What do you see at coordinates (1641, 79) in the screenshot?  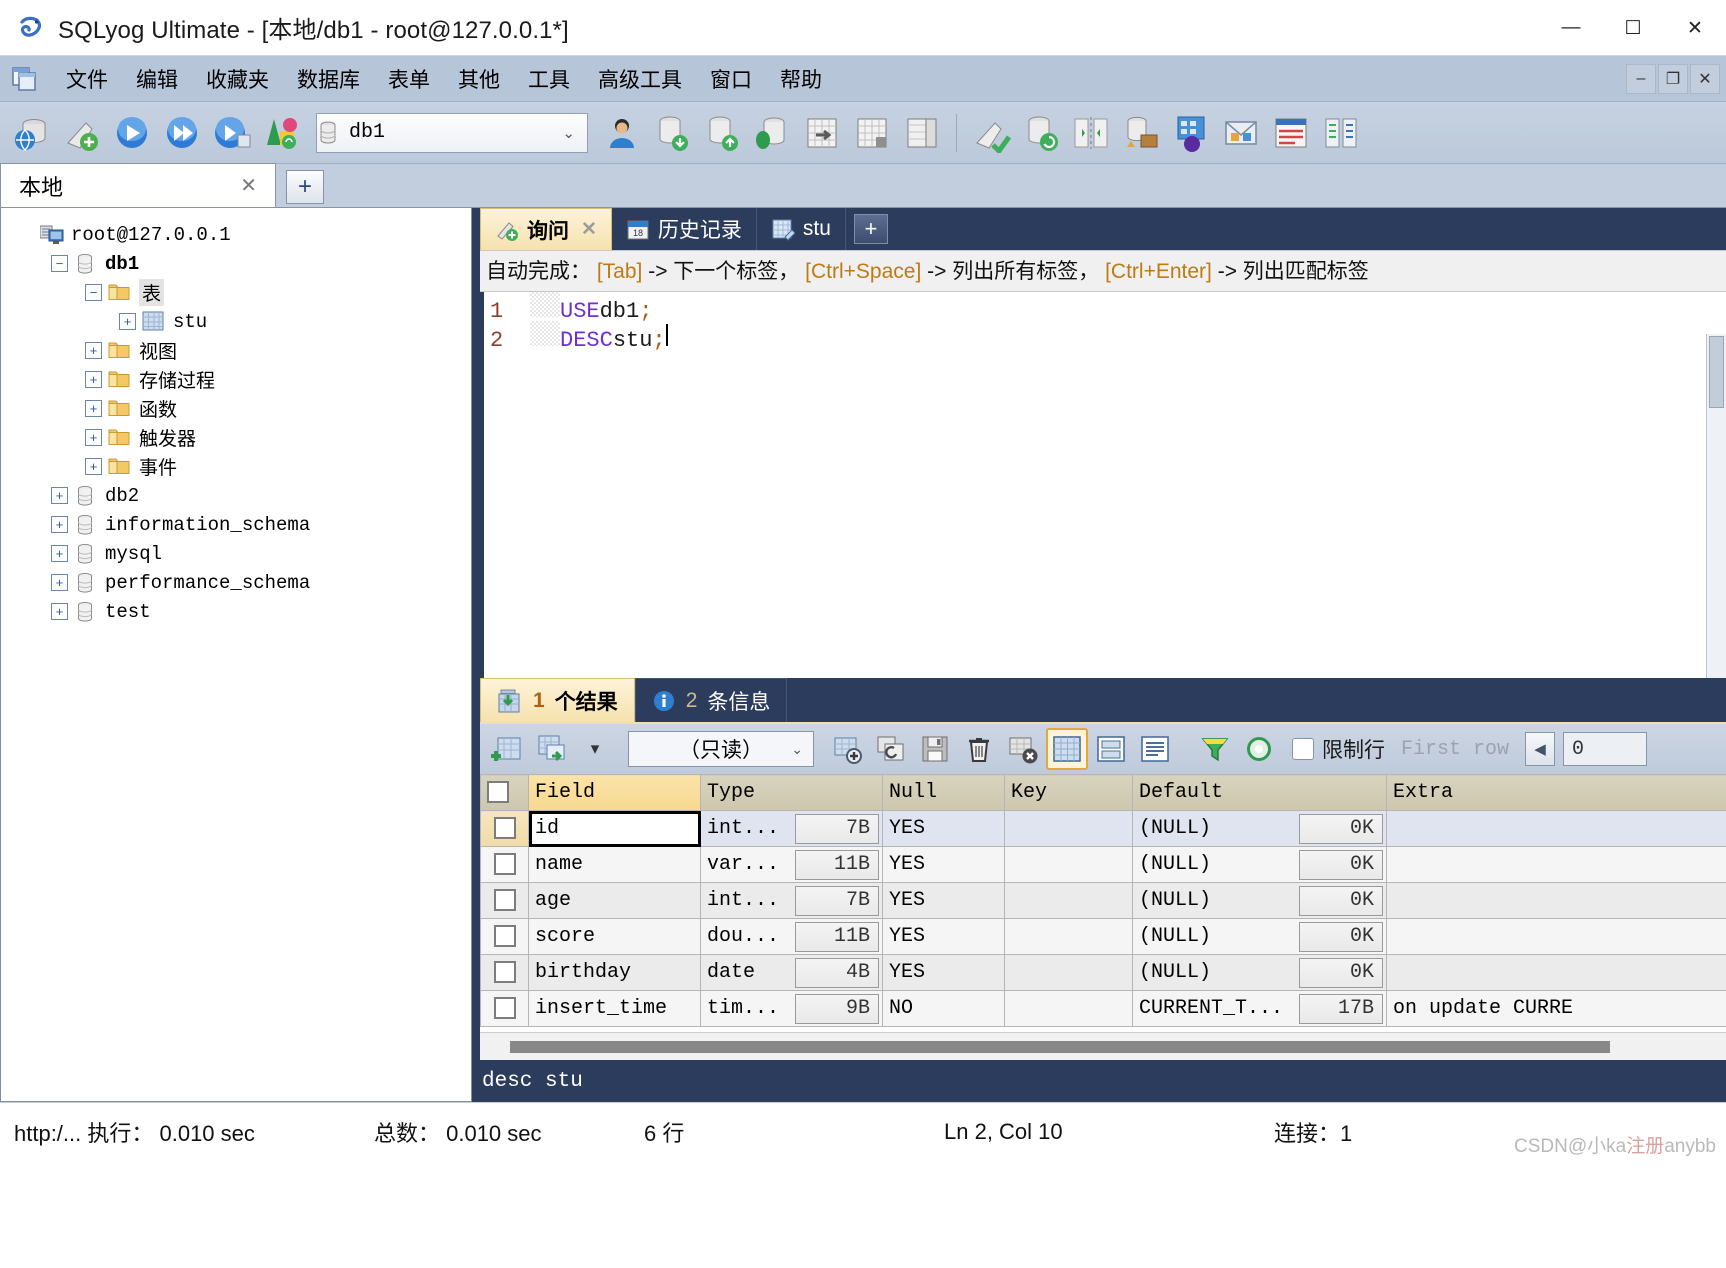 I see `mdi-minimize-button: –` at bounding box center [1641, 79].